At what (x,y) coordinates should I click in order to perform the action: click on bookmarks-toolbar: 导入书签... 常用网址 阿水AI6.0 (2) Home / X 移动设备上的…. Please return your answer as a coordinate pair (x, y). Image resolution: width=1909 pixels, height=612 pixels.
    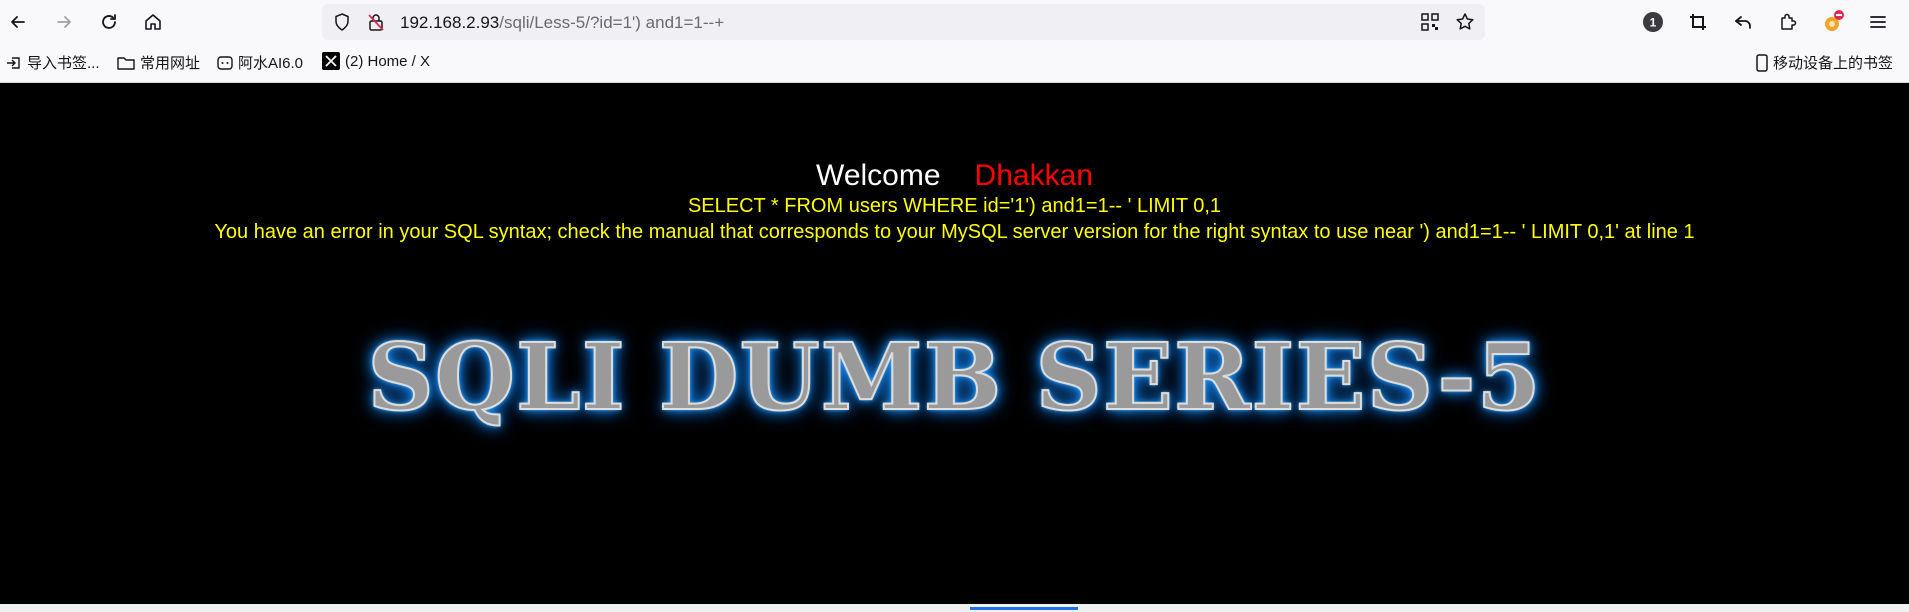
    Looking at the image, I should click on (954, 63).